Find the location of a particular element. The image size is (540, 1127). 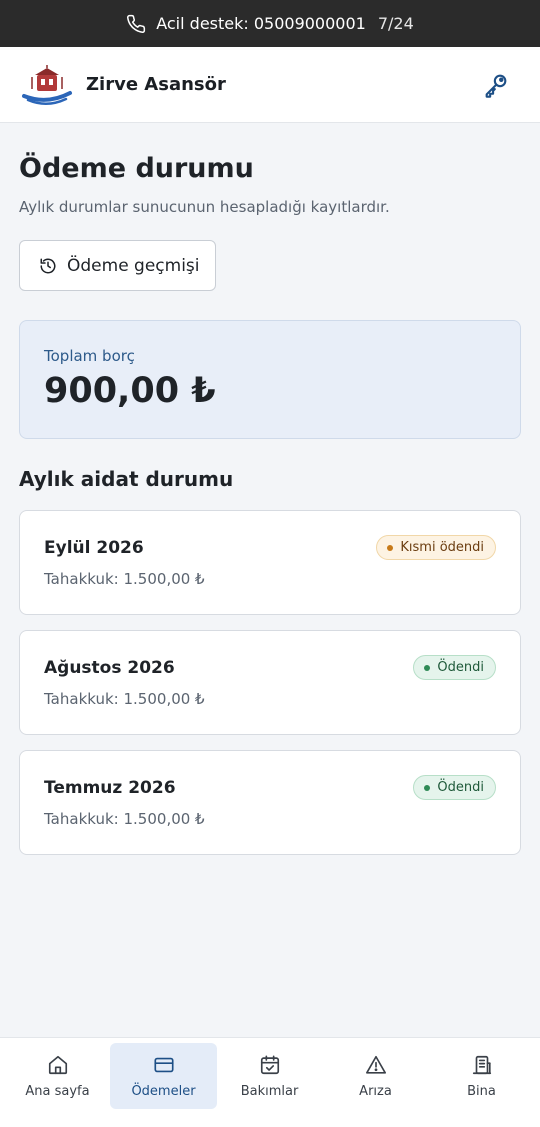

phone-icon is located at coordinates (136, 24).